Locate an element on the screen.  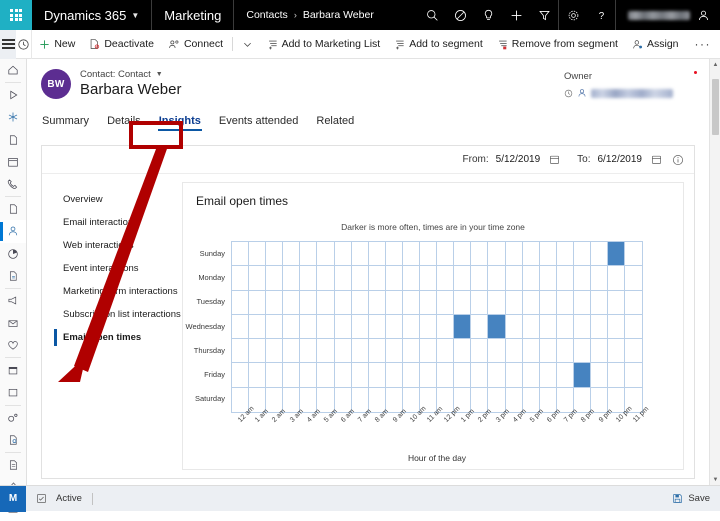
new-button: New is located at coordinates (57, 44).